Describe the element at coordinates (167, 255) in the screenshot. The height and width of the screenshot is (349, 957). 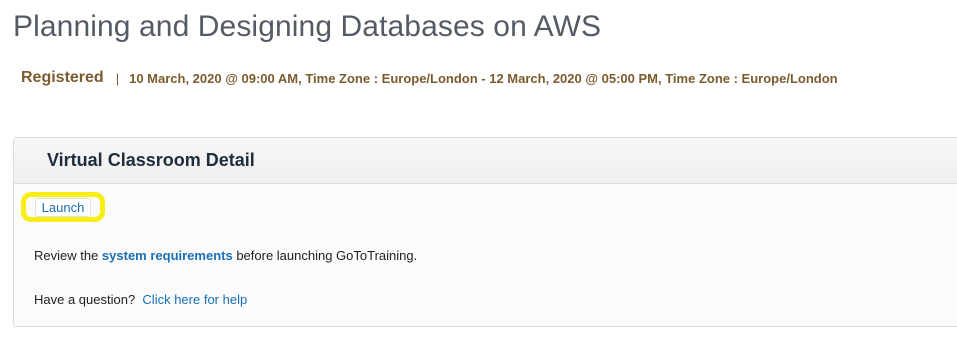
I see `system-requirements-link: system requirements` at that location.